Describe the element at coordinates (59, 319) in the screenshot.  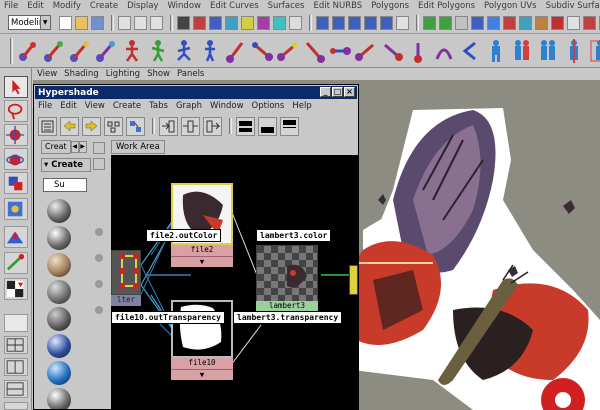
I see `material-swatch-layered` at that location.